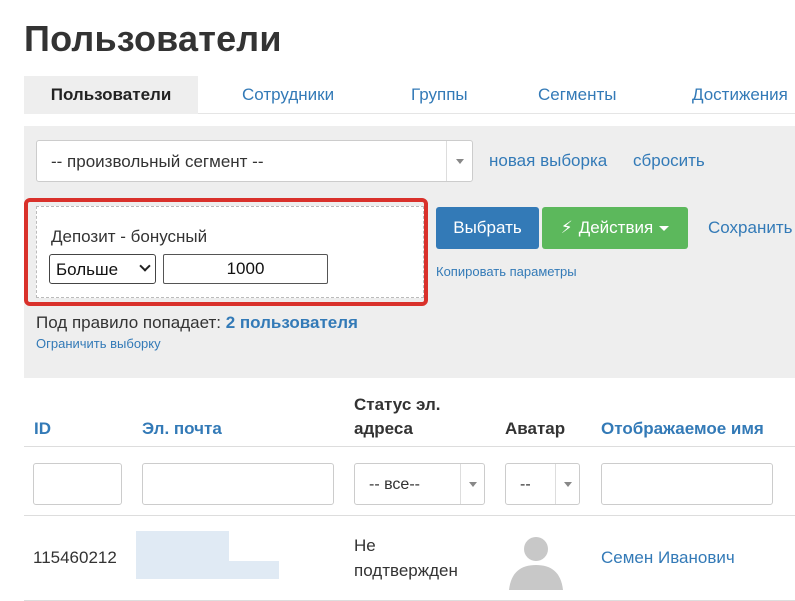 The image size is (795, 601). Describe the element at coordinates (75, 557) in the screenshot. I see `user-id: 115460212` at that location.